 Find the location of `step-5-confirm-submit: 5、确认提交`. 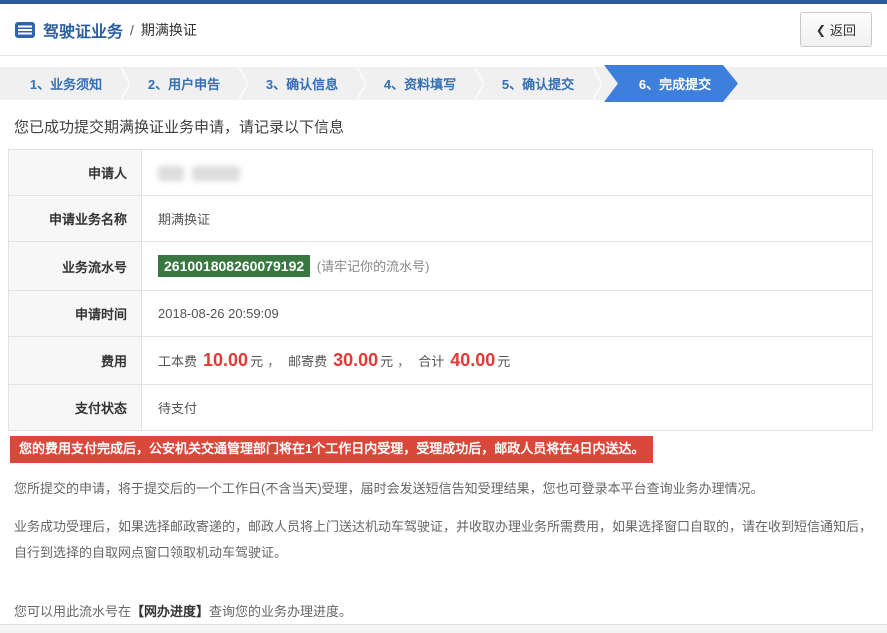

step-5-confirm-submit: 5、确认提交 is located at coordinates (538, 84).